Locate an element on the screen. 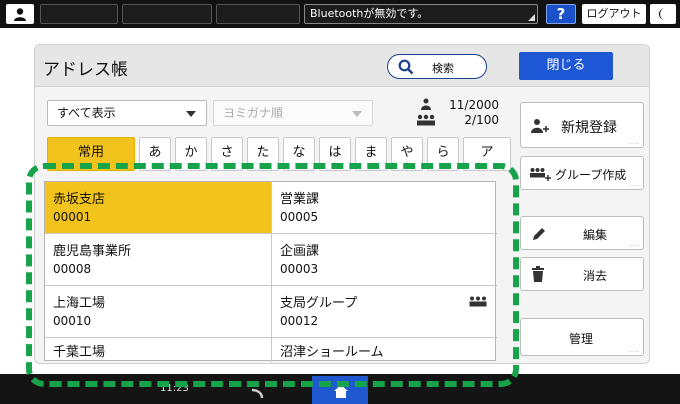 The width and height of the screenshot is (680, 404). tab-ra: ら is located at coordinates (443, 154).